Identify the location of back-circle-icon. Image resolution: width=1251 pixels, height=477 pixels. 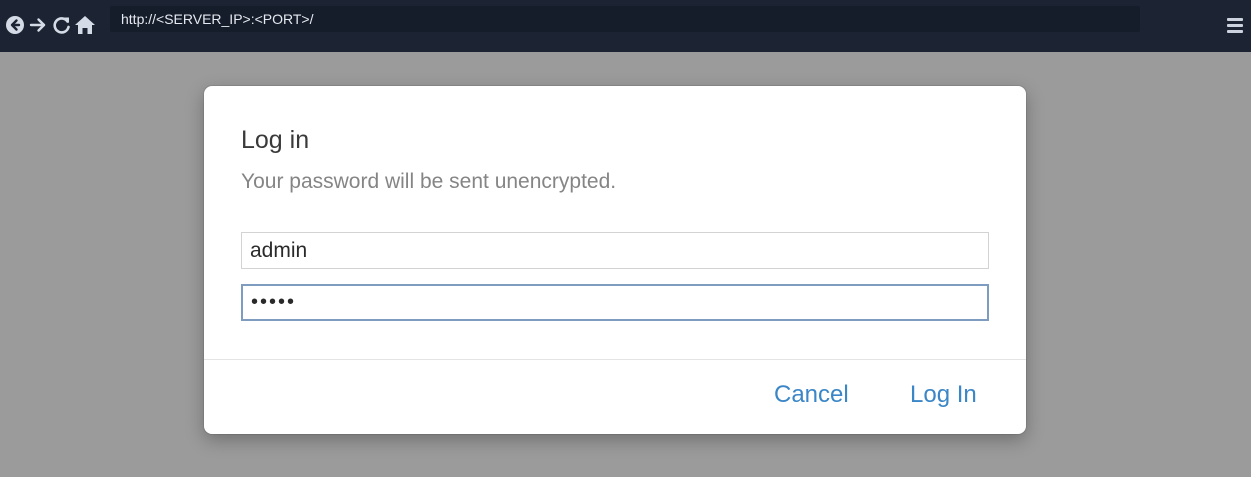
(15, 25).